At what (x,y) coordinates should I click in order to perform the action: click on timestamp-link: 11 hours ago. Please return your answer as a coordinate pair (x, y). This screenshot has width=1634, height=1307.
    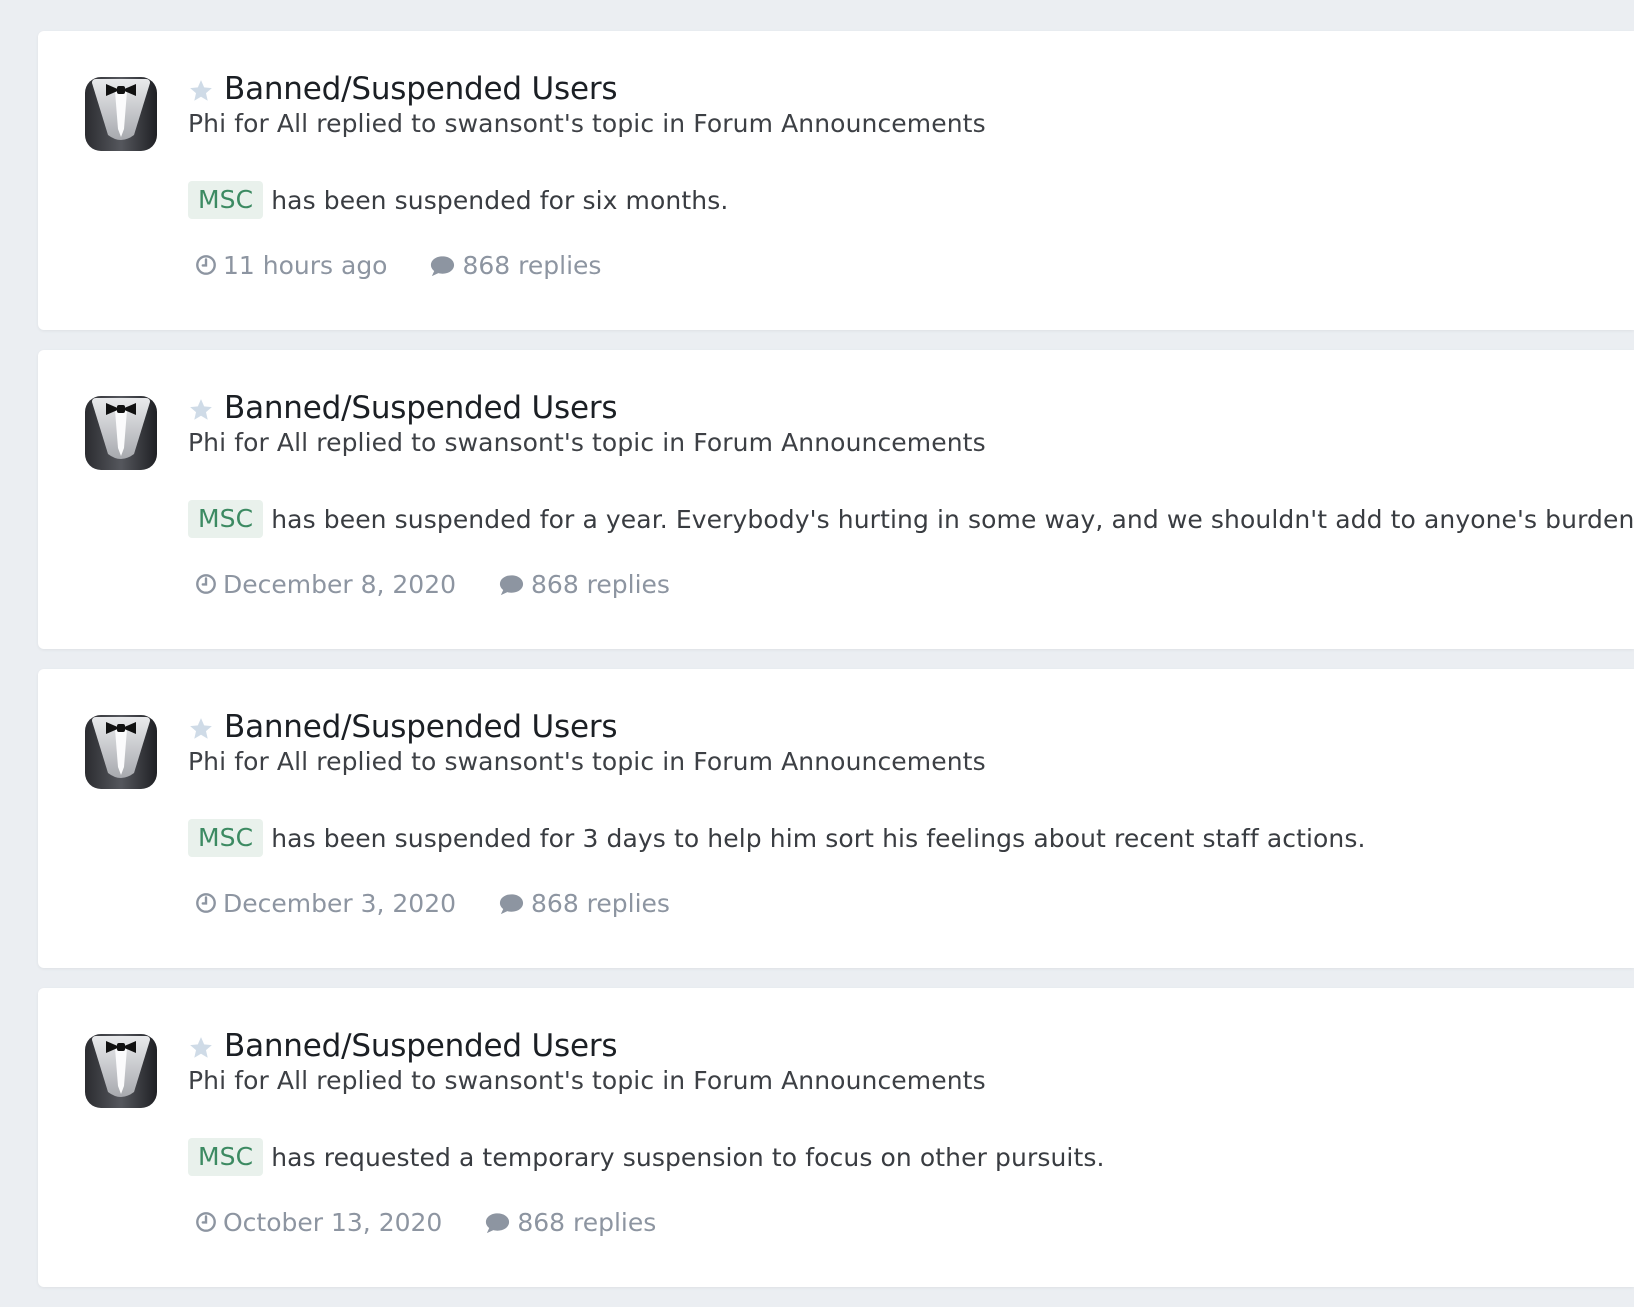
    Looking at the image, I should click on (291, 265).